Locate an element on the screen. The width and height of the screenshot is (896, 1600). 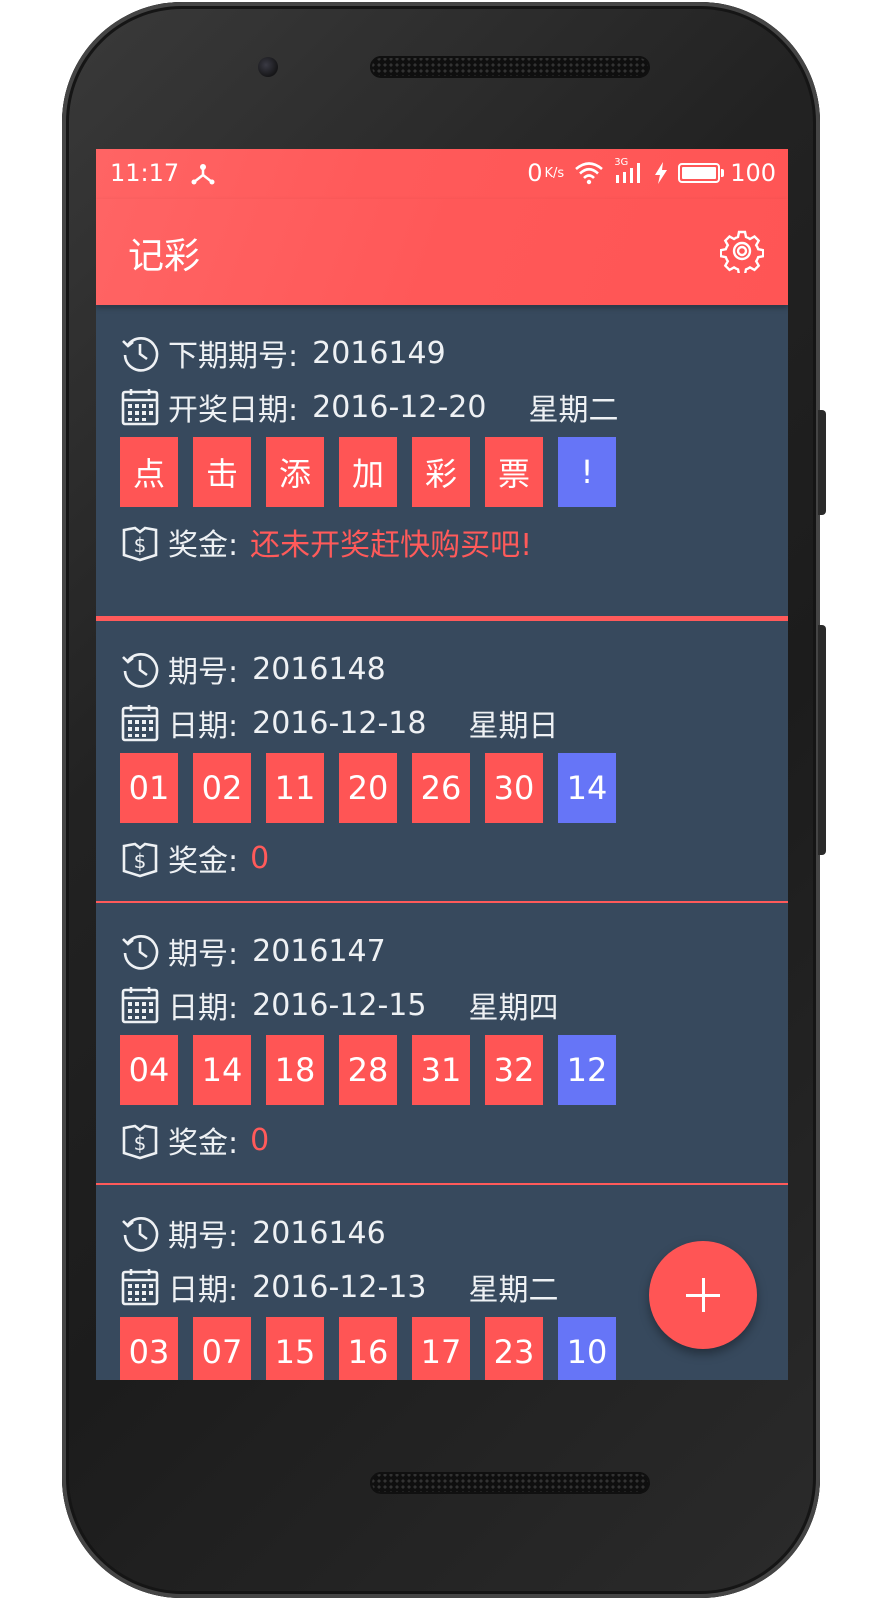
battery-icon is located at coordinates (701, 173).